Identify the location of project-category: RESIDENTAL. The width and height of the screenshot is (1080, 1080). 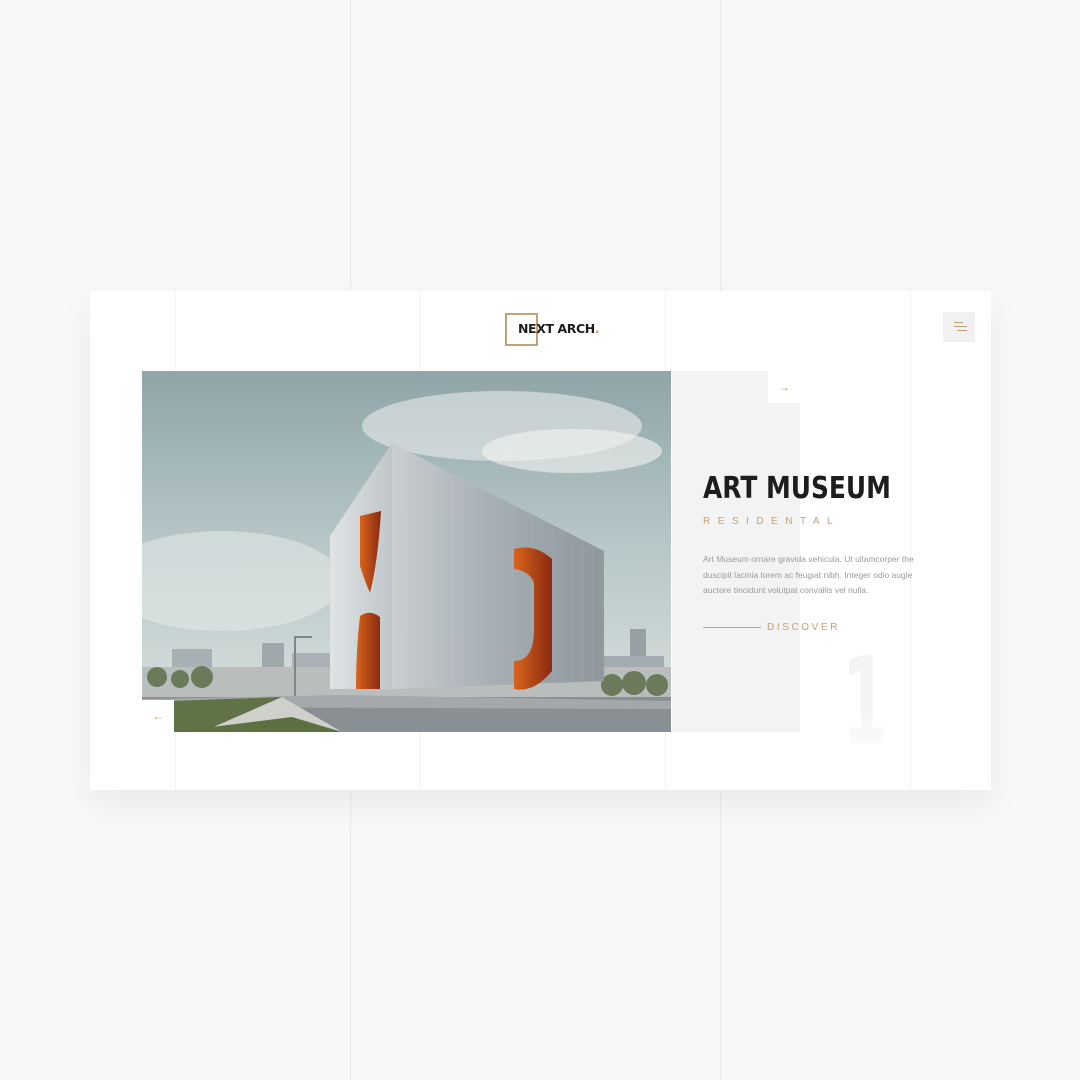
(772, 521).